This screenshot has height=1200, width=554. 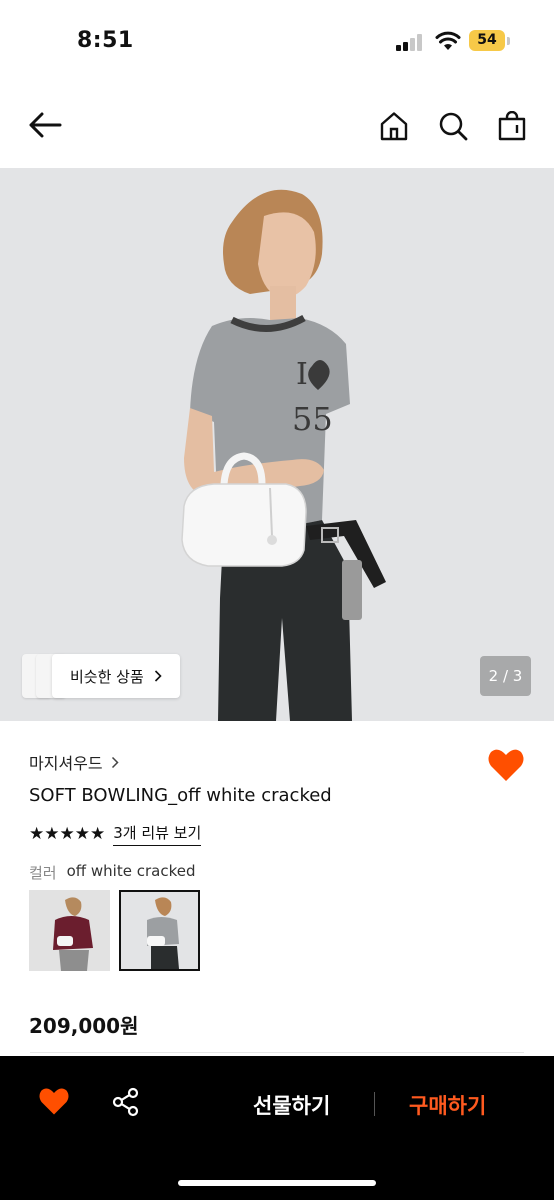 I want to click on home-icon, so click(x=394, y=126).